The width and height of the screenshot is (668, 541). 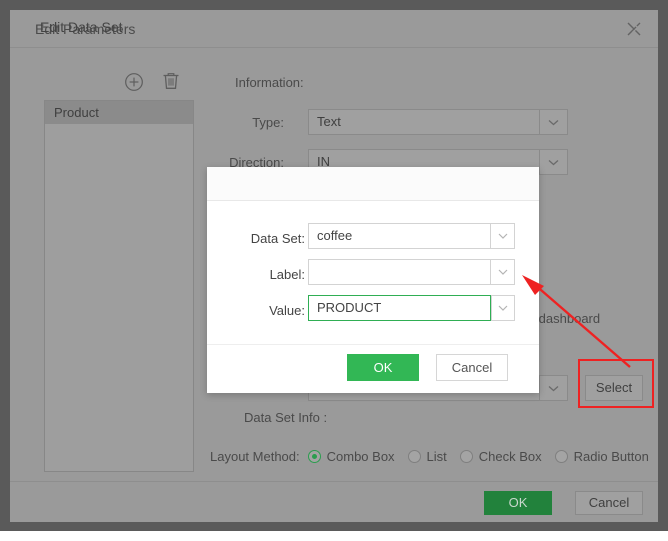 What do you see at coordinates (134, 82) in the screenshot?
I see `circle-plus-icon` at bounding box center [134, 82].